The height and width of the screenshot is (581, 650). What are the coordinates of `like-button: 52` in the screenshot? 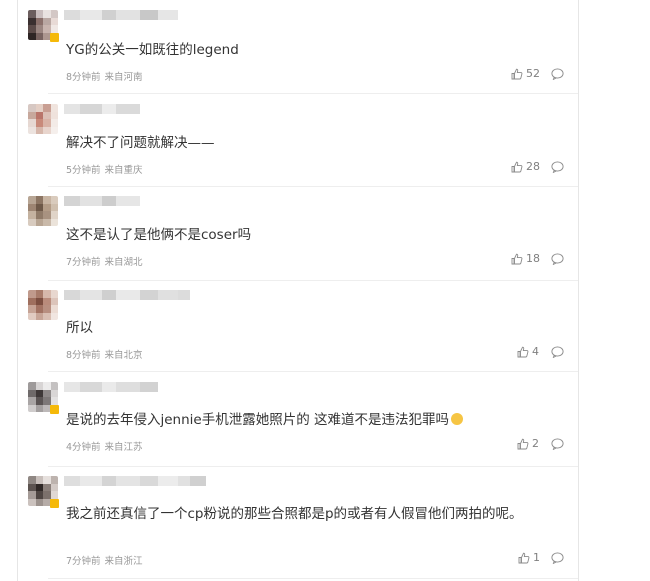 It's located at (525, 73).